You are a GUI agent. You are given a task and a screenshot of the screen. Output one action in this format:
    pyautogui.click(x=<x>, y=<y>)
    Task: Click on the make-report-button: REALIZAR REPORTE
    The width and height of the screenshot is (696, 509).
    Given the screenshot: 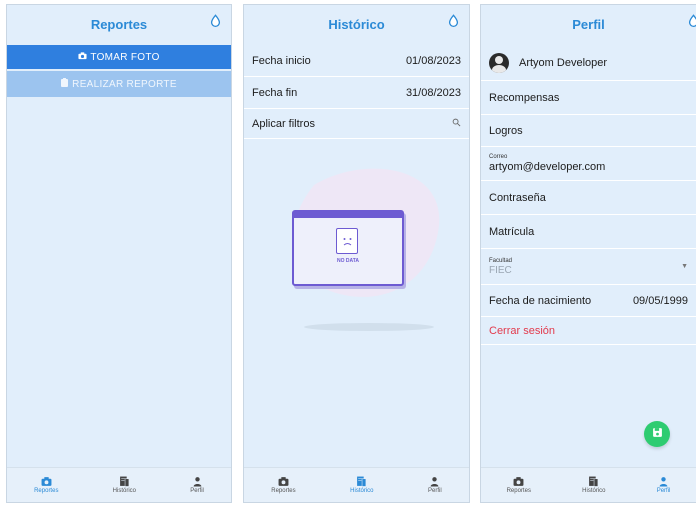 What is the action you would take?
    pyautogui.click(x=119, y=84)
    